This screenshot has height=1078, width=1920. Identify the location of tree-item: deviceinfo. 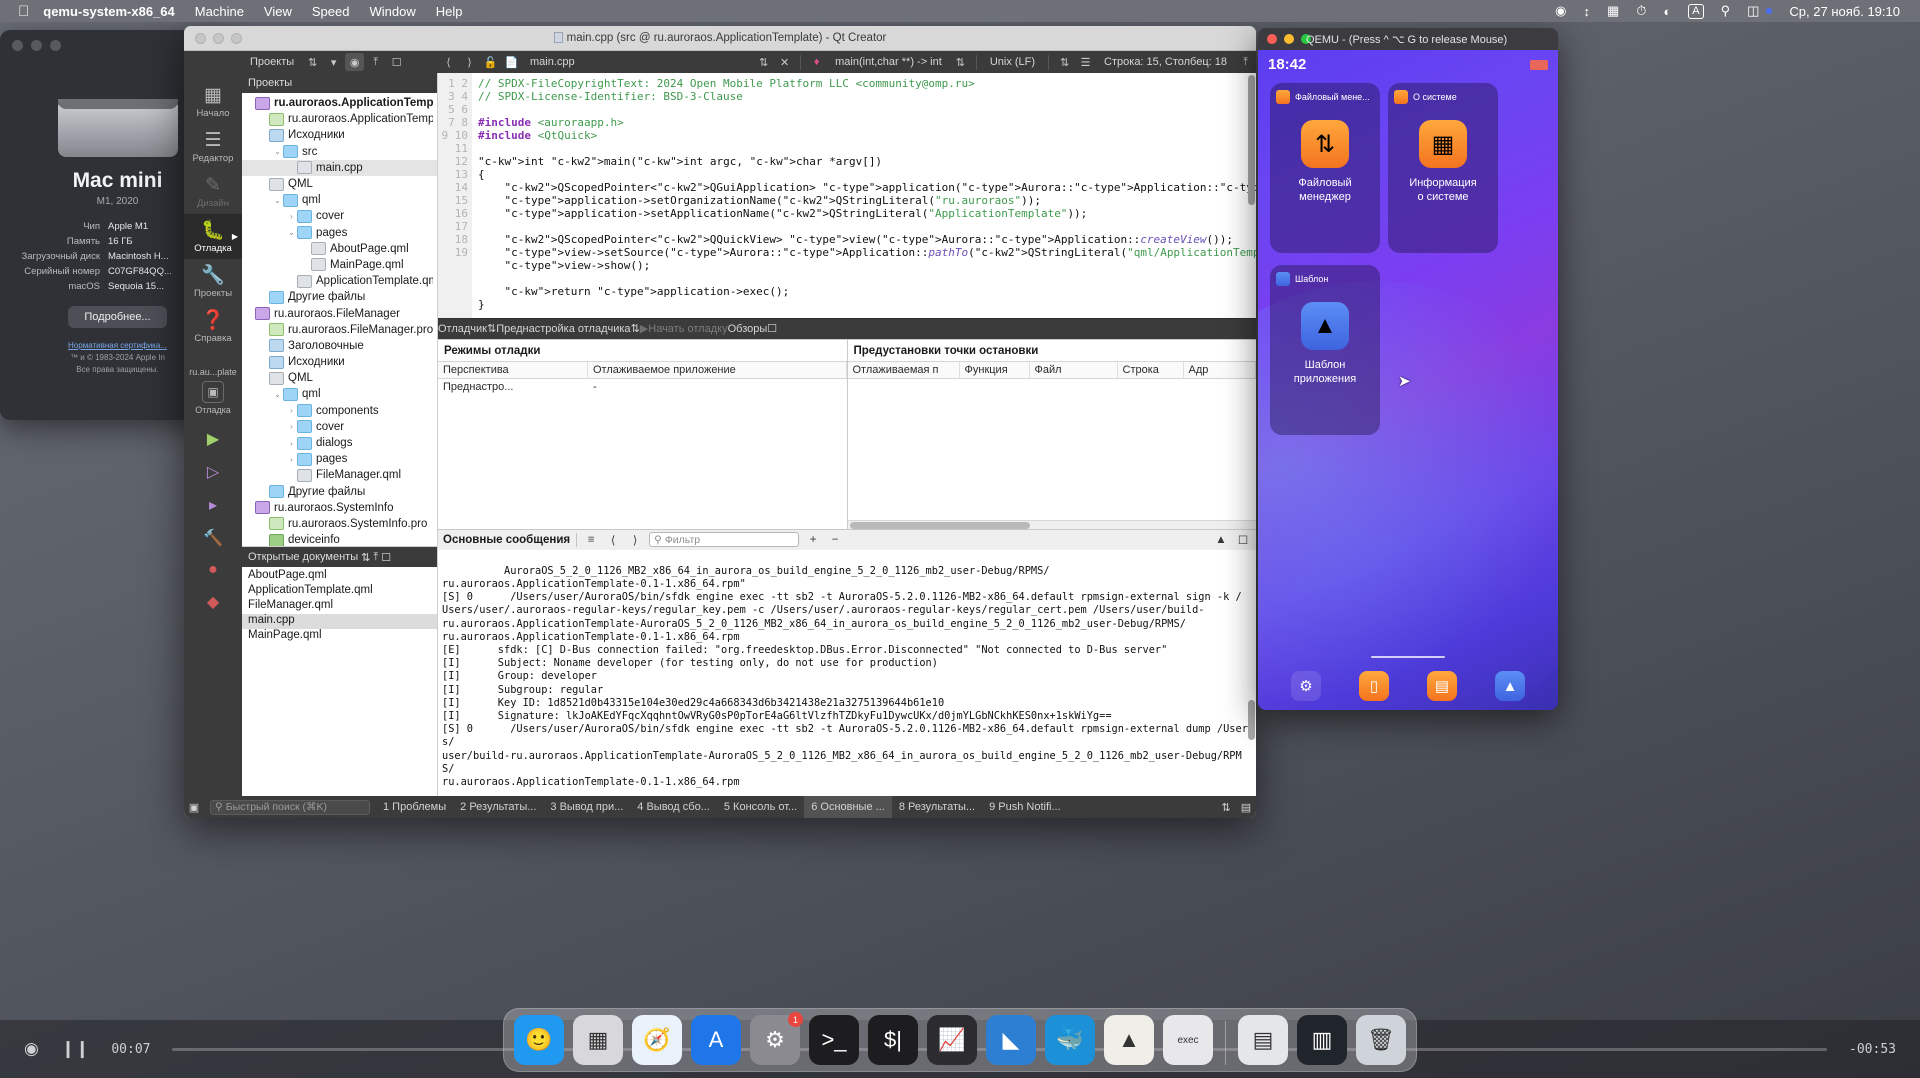
(339, 539).